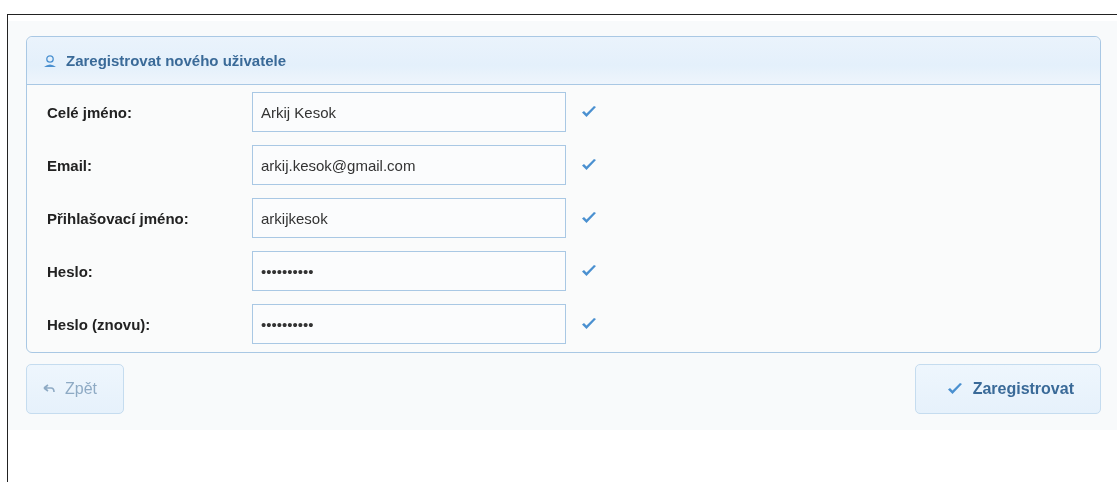 The image size is (1117, 482). I want to click on field-label: Heslo (znovu):, so click(99, 324).